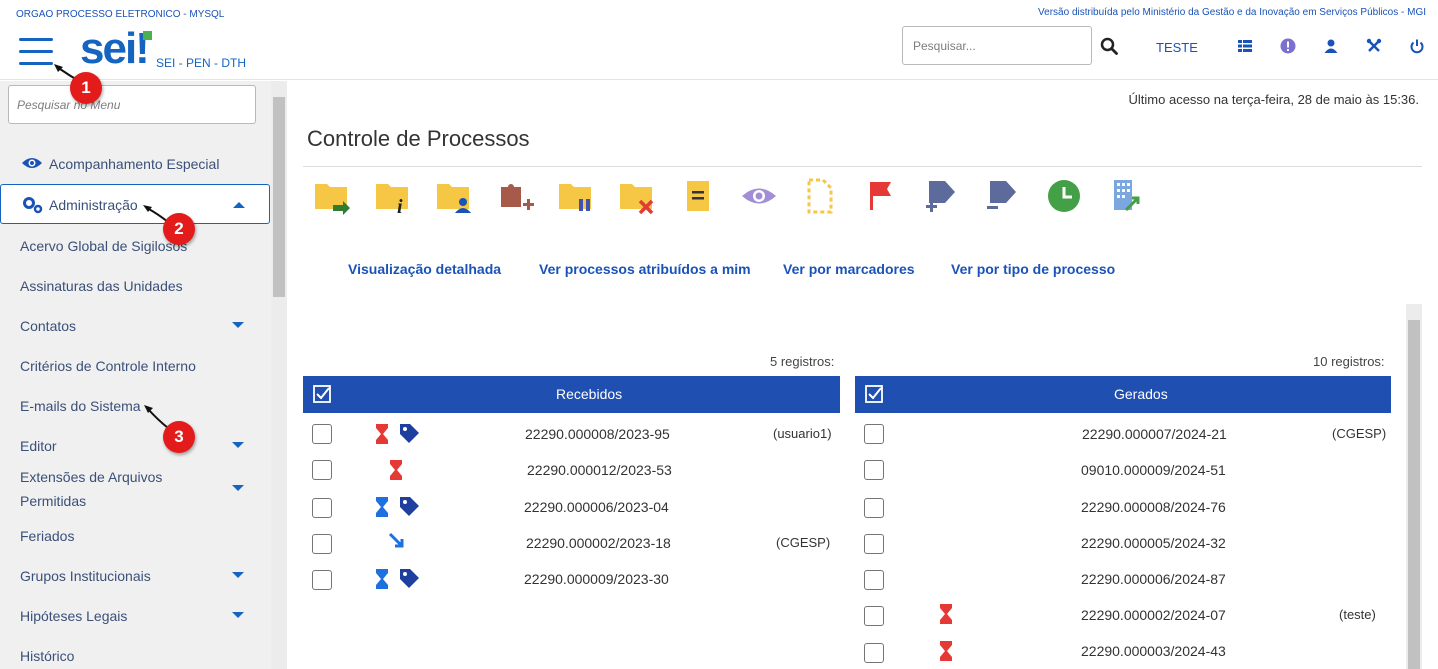  I want to click on sidebar-item-label: Acompanhamento Especial, so click(134, 164).